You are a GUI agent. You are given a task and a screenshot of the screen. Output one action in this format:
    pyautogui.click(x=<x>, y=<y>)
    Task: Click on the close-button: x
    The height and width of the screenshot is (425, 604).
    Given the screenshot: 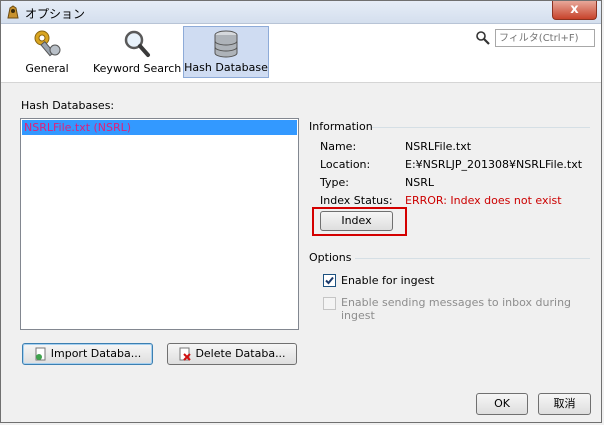 What is the action you would take?
    pyautogui.click(x=574, y=10)
    